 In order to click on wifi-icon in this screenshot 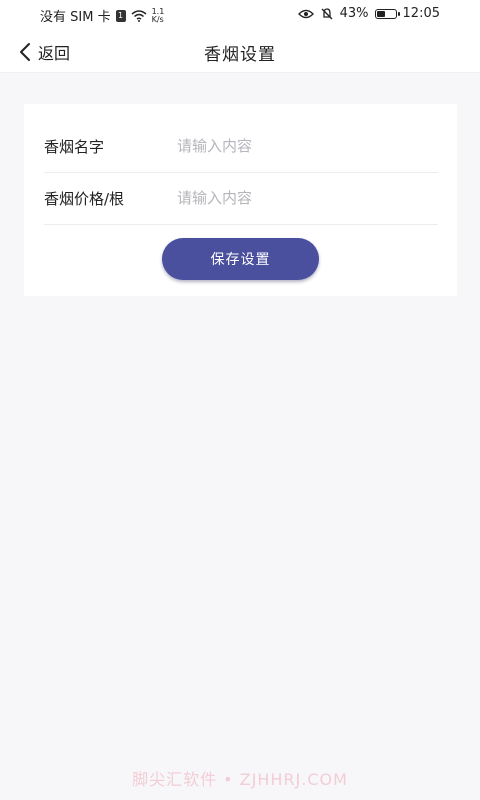, I will do `click(139, 15)`.